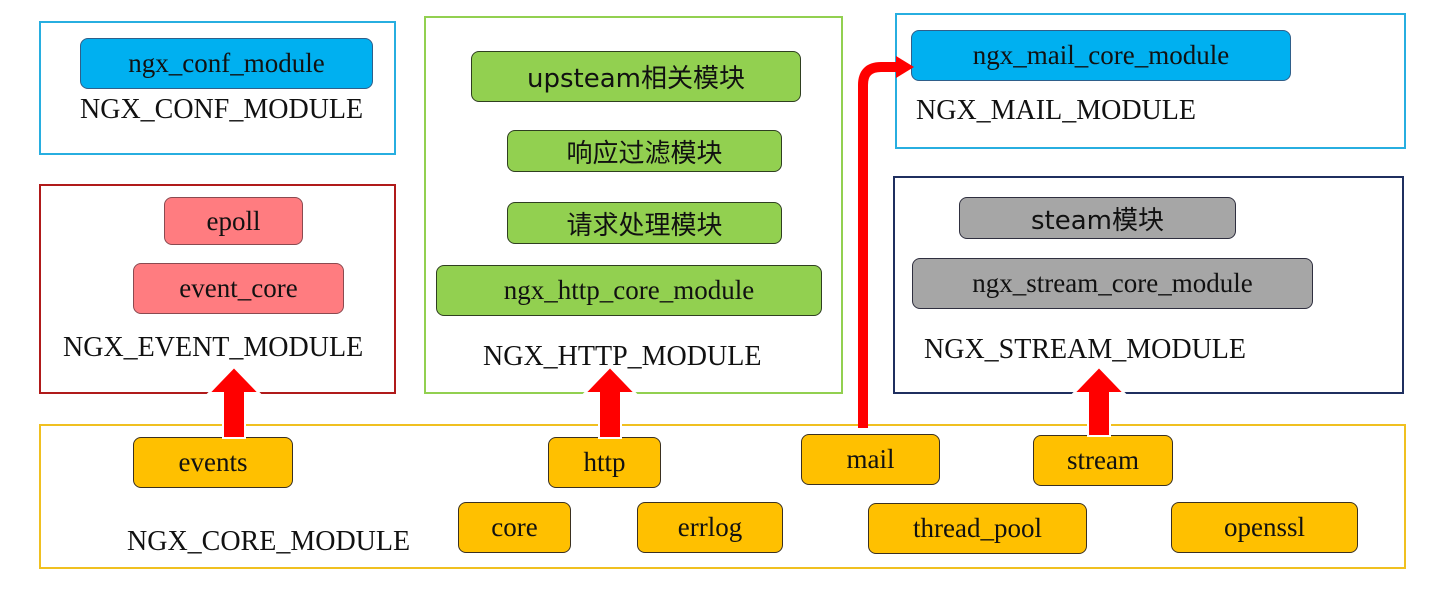 The width and height of the screenshot is (1444, 597). What do you see at coordinates (1085, 349) in the screenshot?
I see `label-stream-module: NGX_STREAM_MODULE` at bounding box center [1085, 349].